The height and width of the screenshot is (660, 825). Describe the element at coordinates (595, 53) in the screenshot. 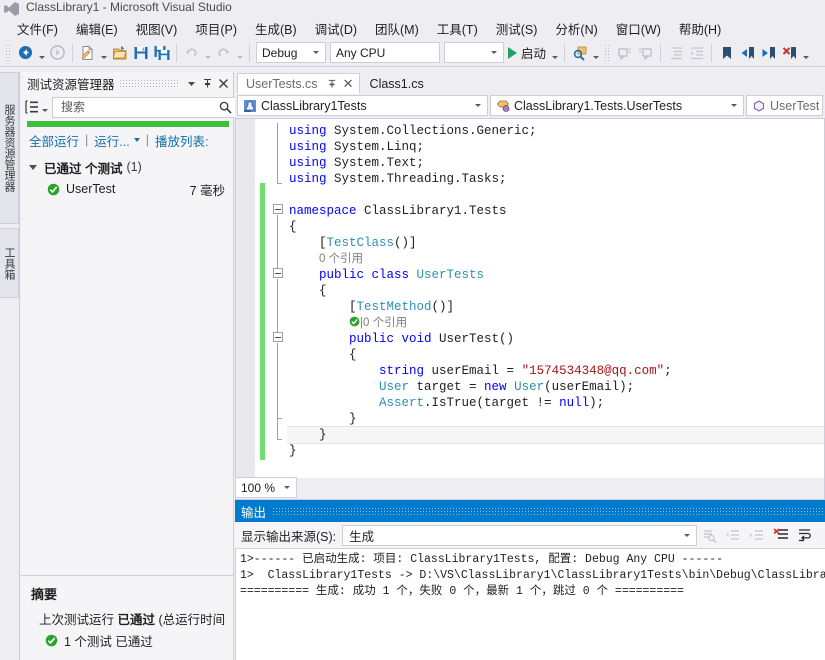

I see `find-dropdown` at that location.